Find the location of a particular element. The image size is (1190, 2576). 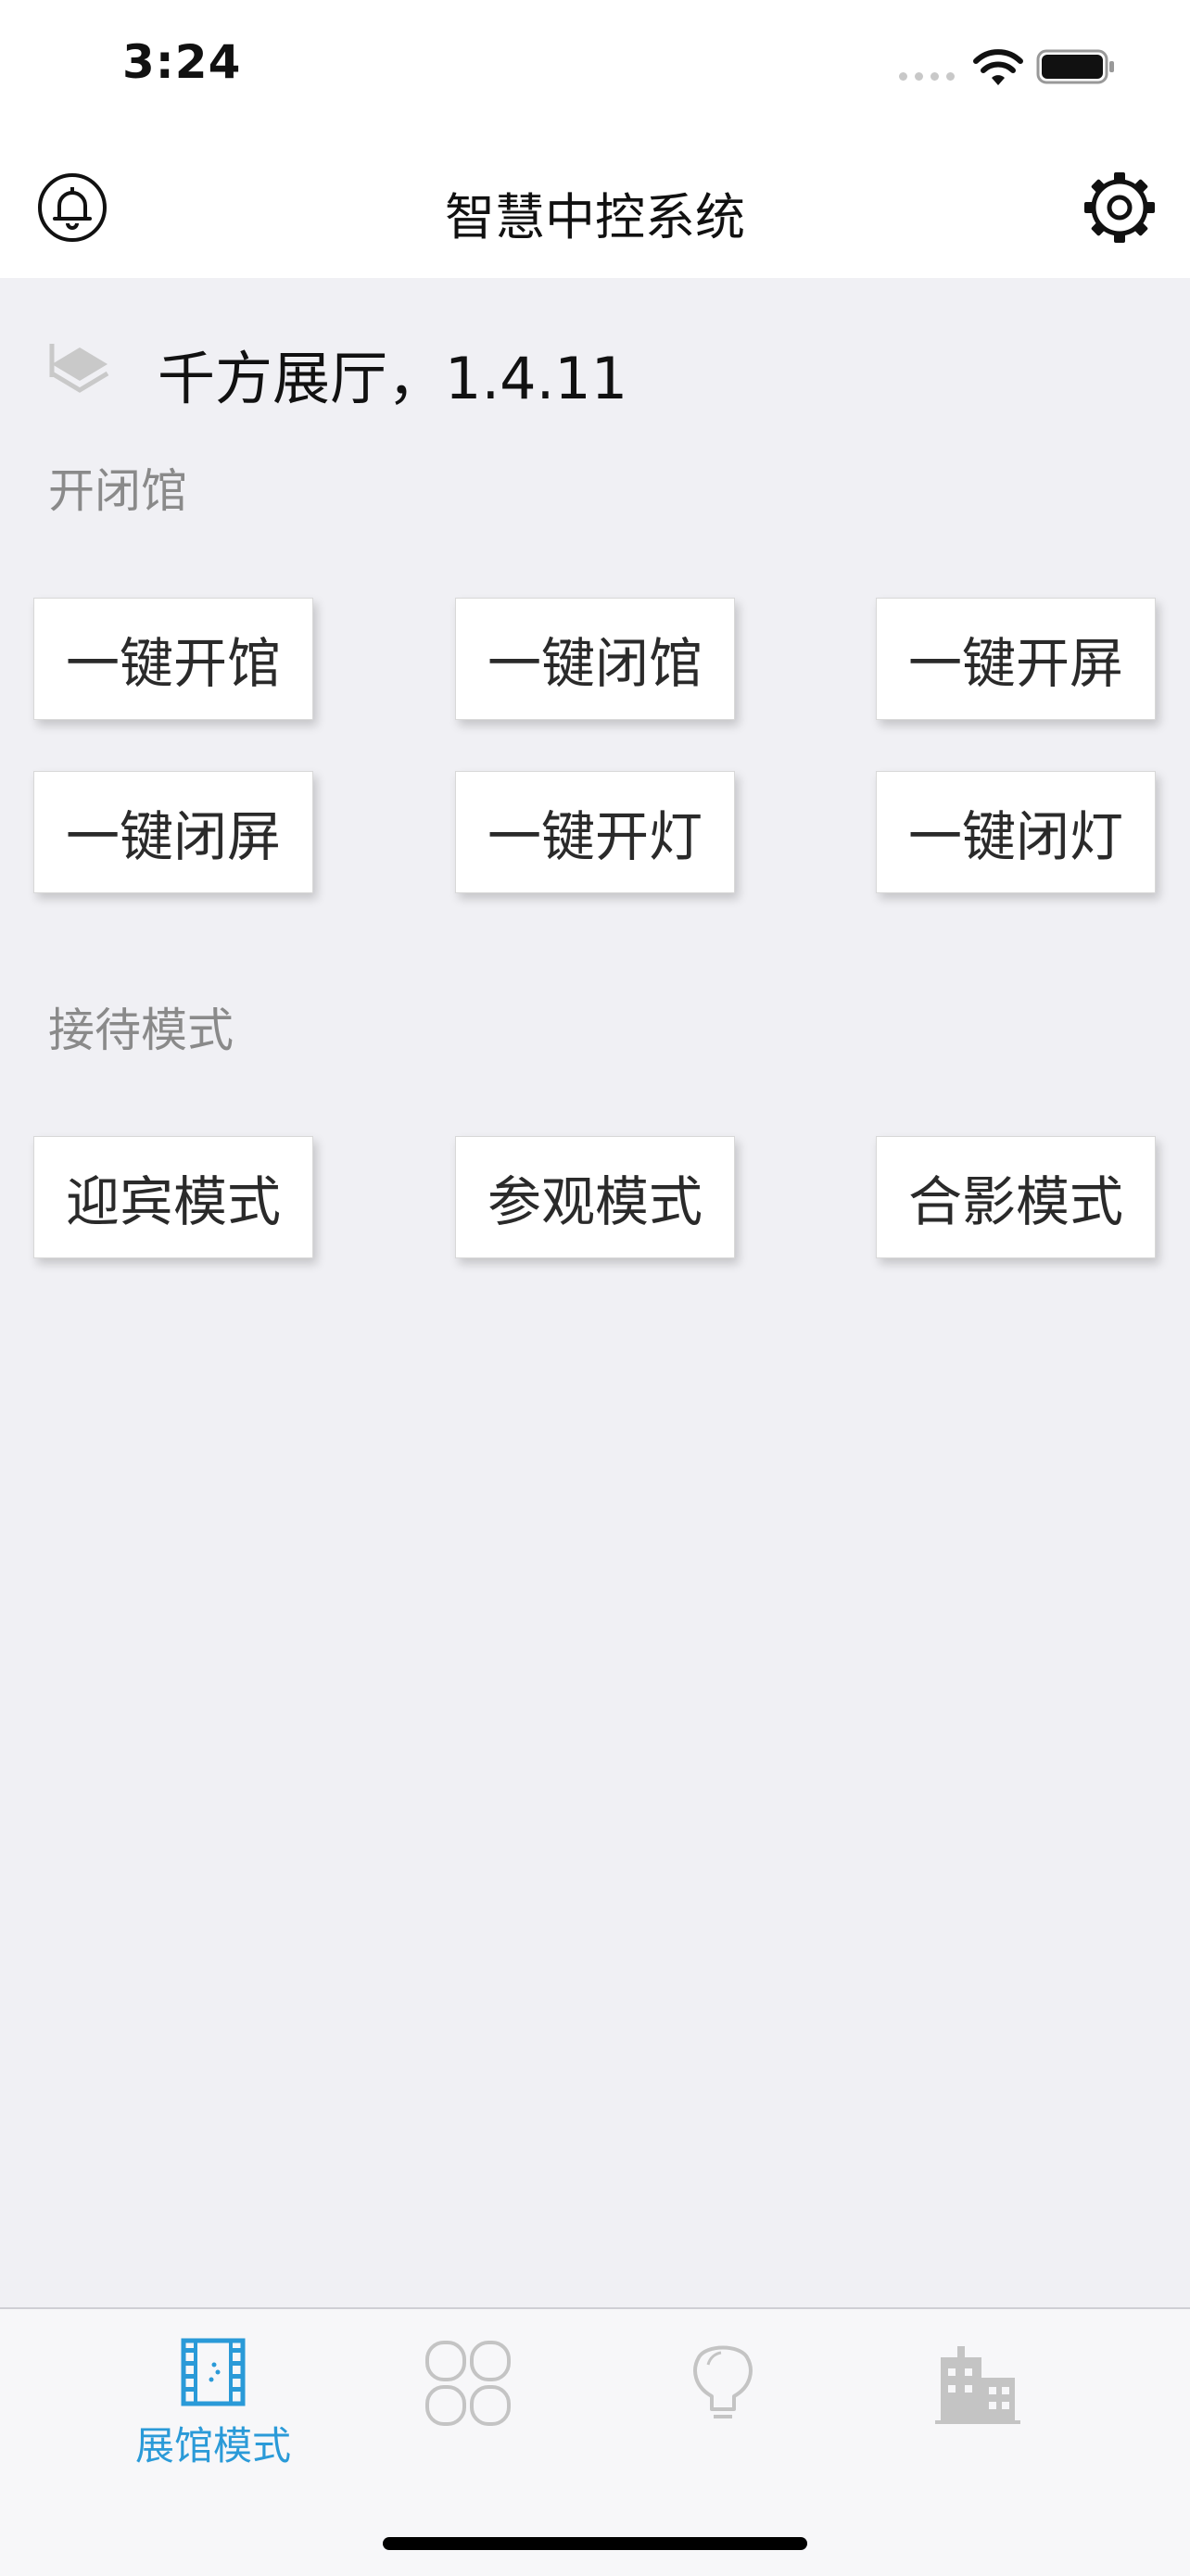

venue-header: 千方展厅，1.4.11 is located at coordinates (336, 373).